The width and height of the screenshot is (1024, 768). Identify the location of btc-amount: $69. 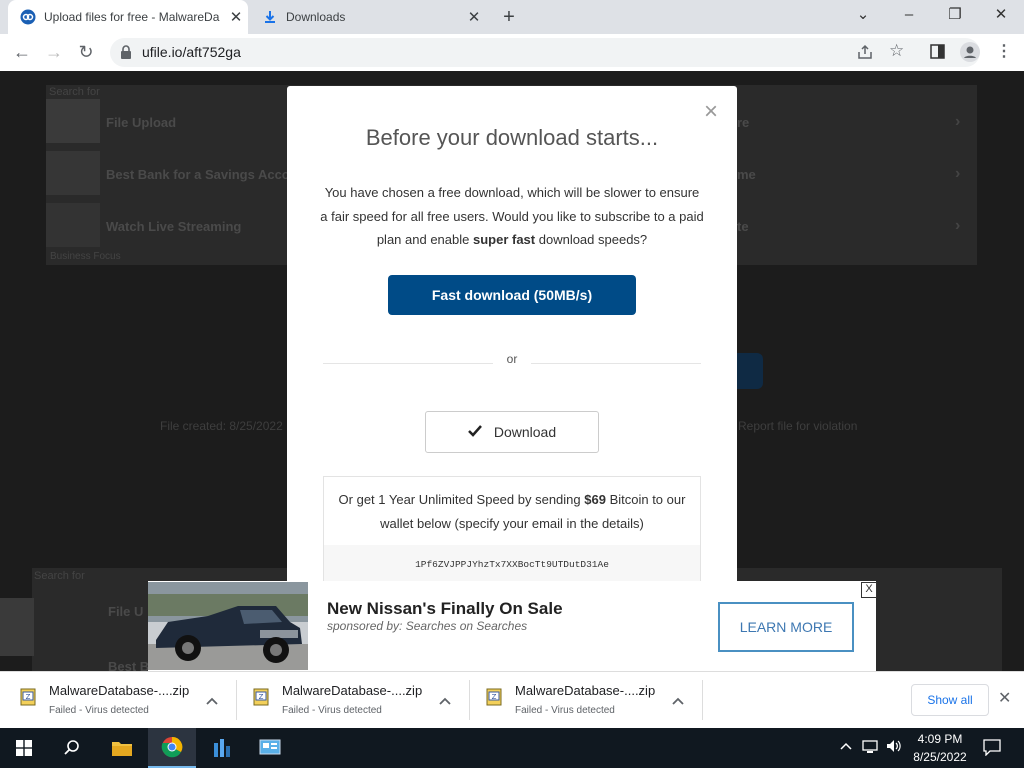
(595, 499).